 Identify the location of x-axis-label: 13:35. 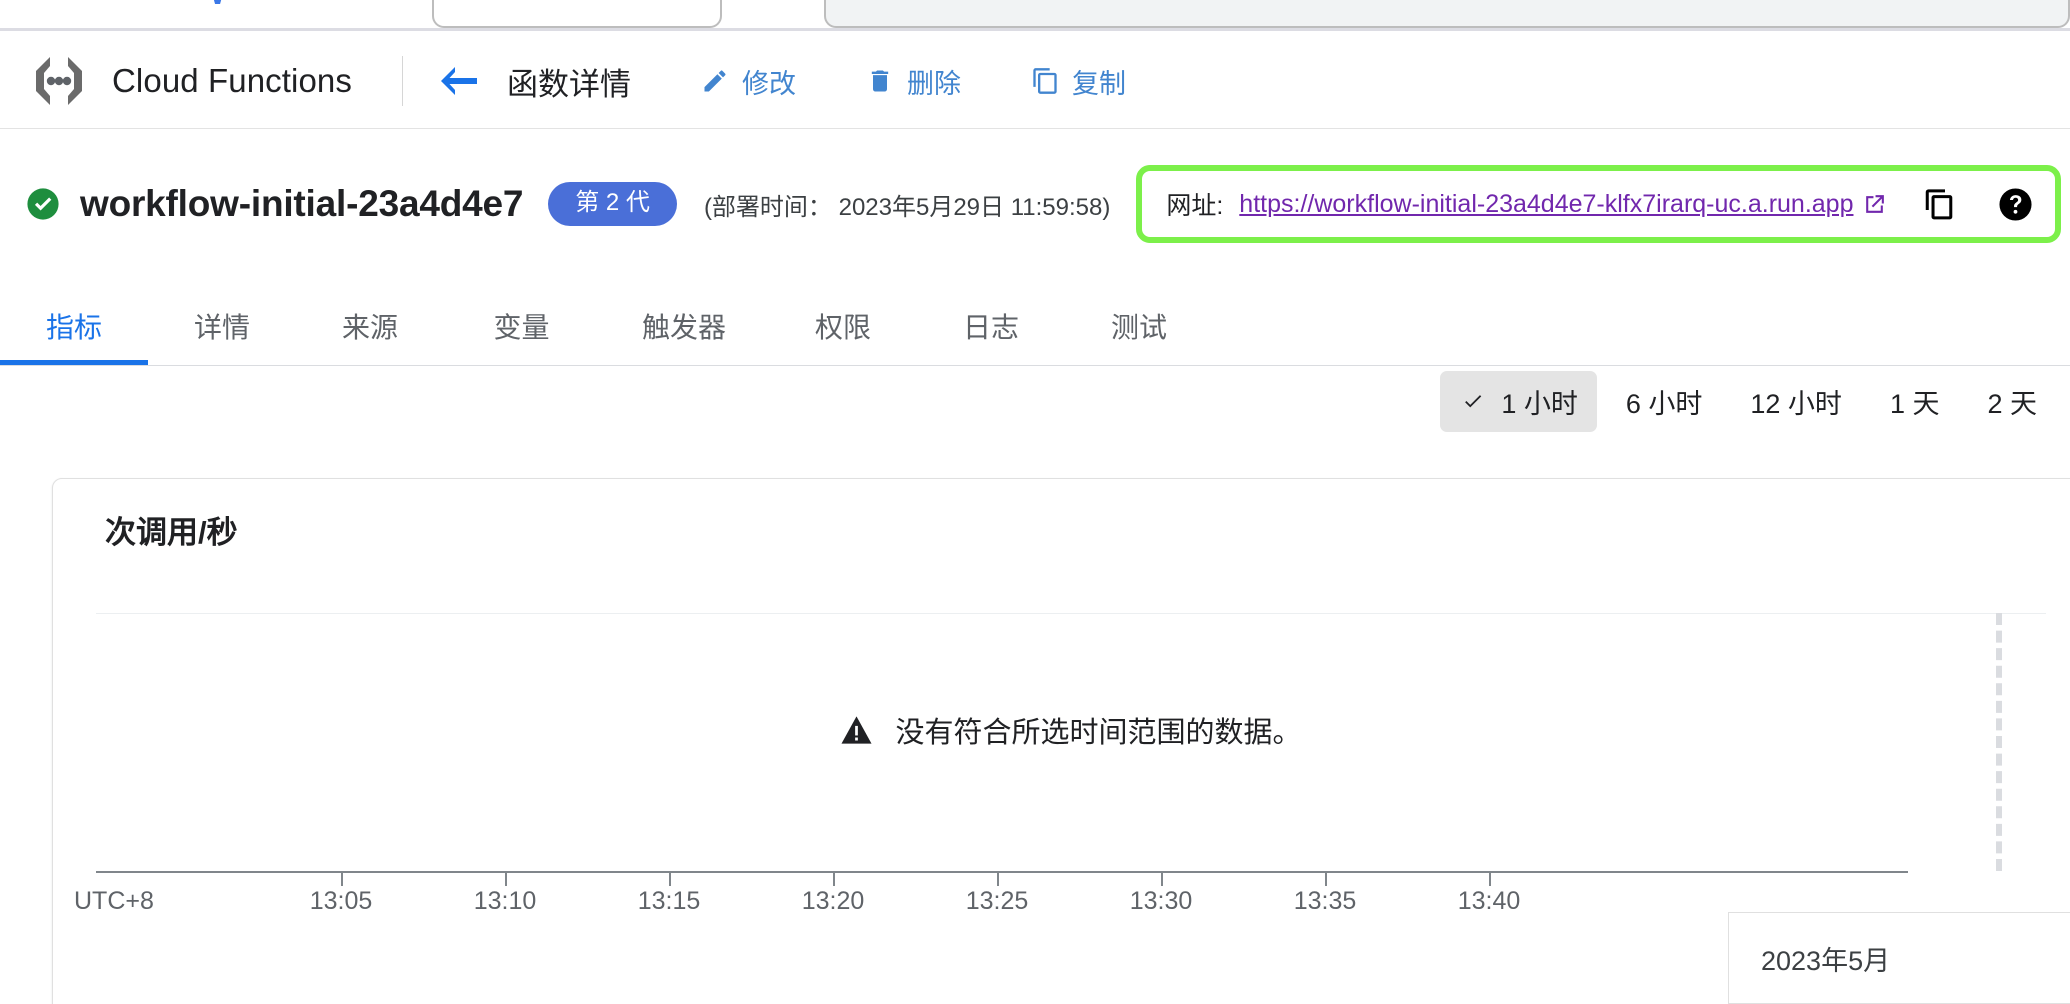
(1325, 901).